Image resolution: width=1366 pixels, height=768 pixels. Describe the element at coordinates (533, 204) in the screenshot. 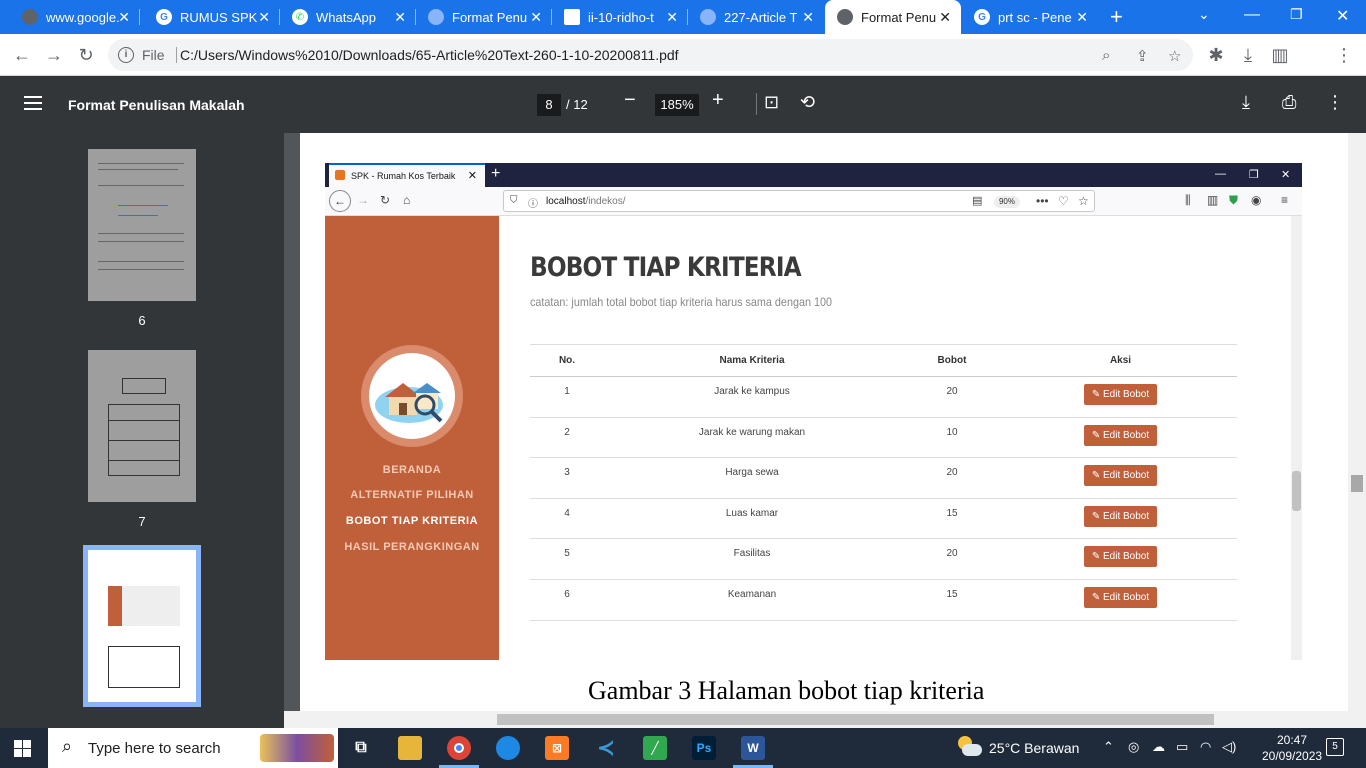

I see `info-icon: ⓘ` at that location.